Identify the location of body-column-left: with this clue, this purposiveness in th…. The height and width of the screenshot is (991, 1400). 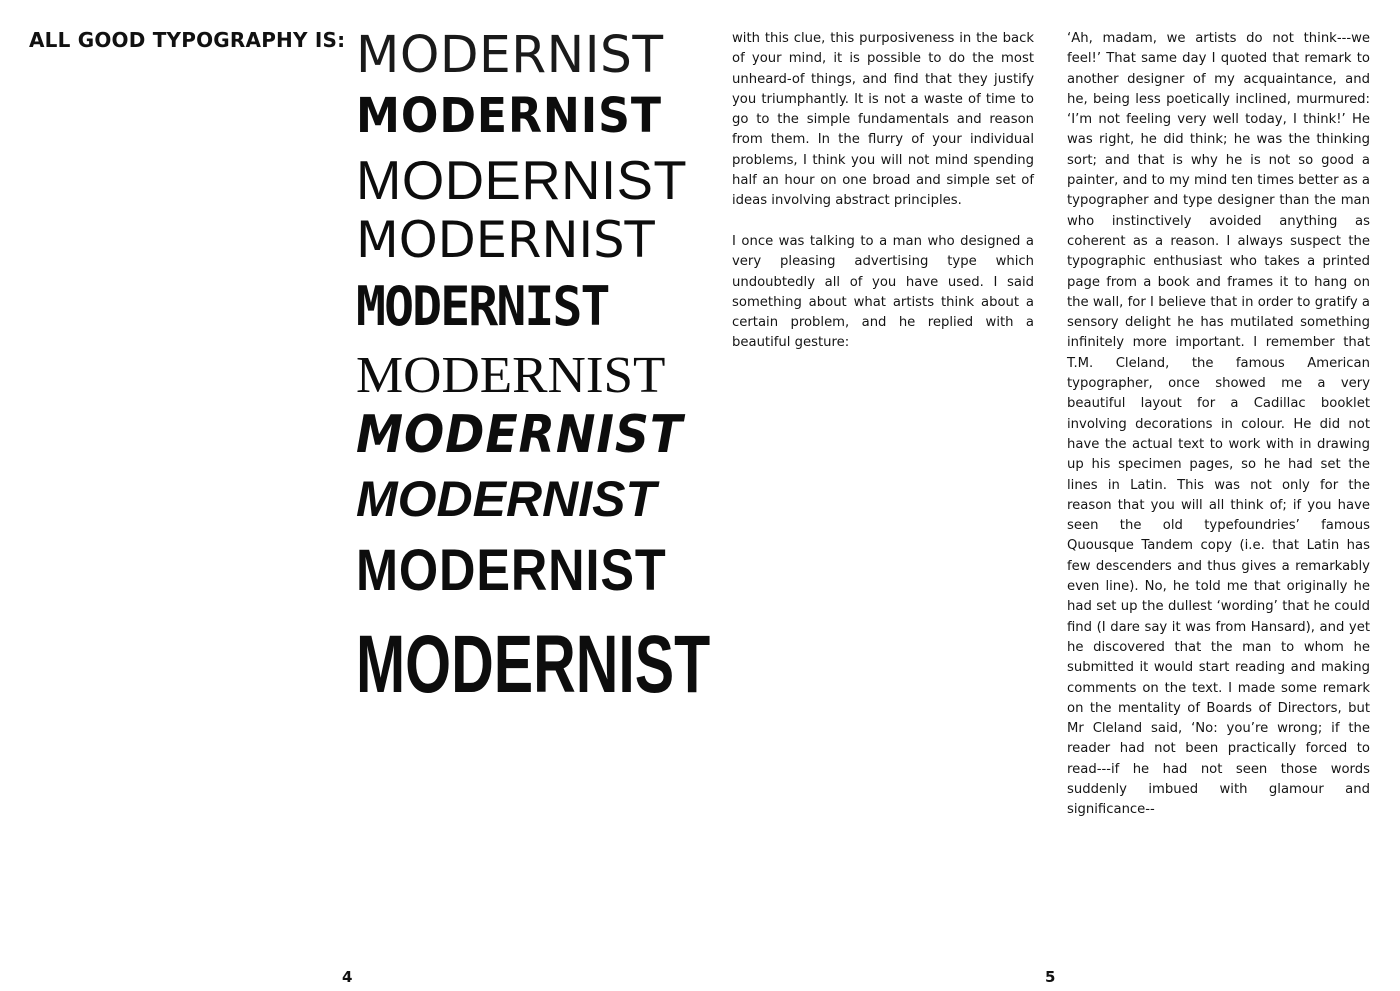
(883, 201).